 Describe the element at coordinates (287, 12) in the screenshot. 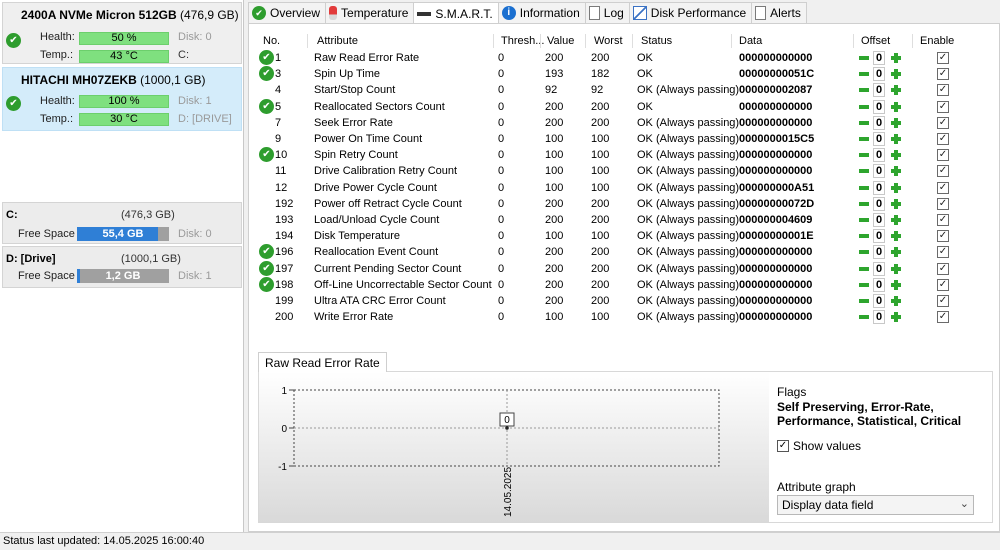

I see `tab-overview: ✔ Overview` at that location.